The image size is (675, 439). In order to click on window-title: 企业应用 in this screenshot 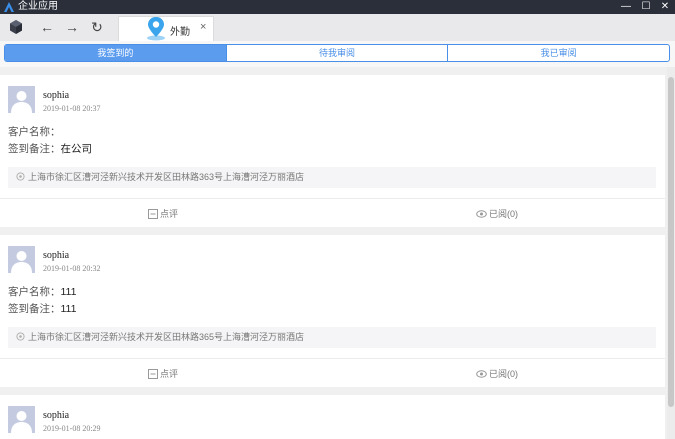, I will do `click(38, 6)`.